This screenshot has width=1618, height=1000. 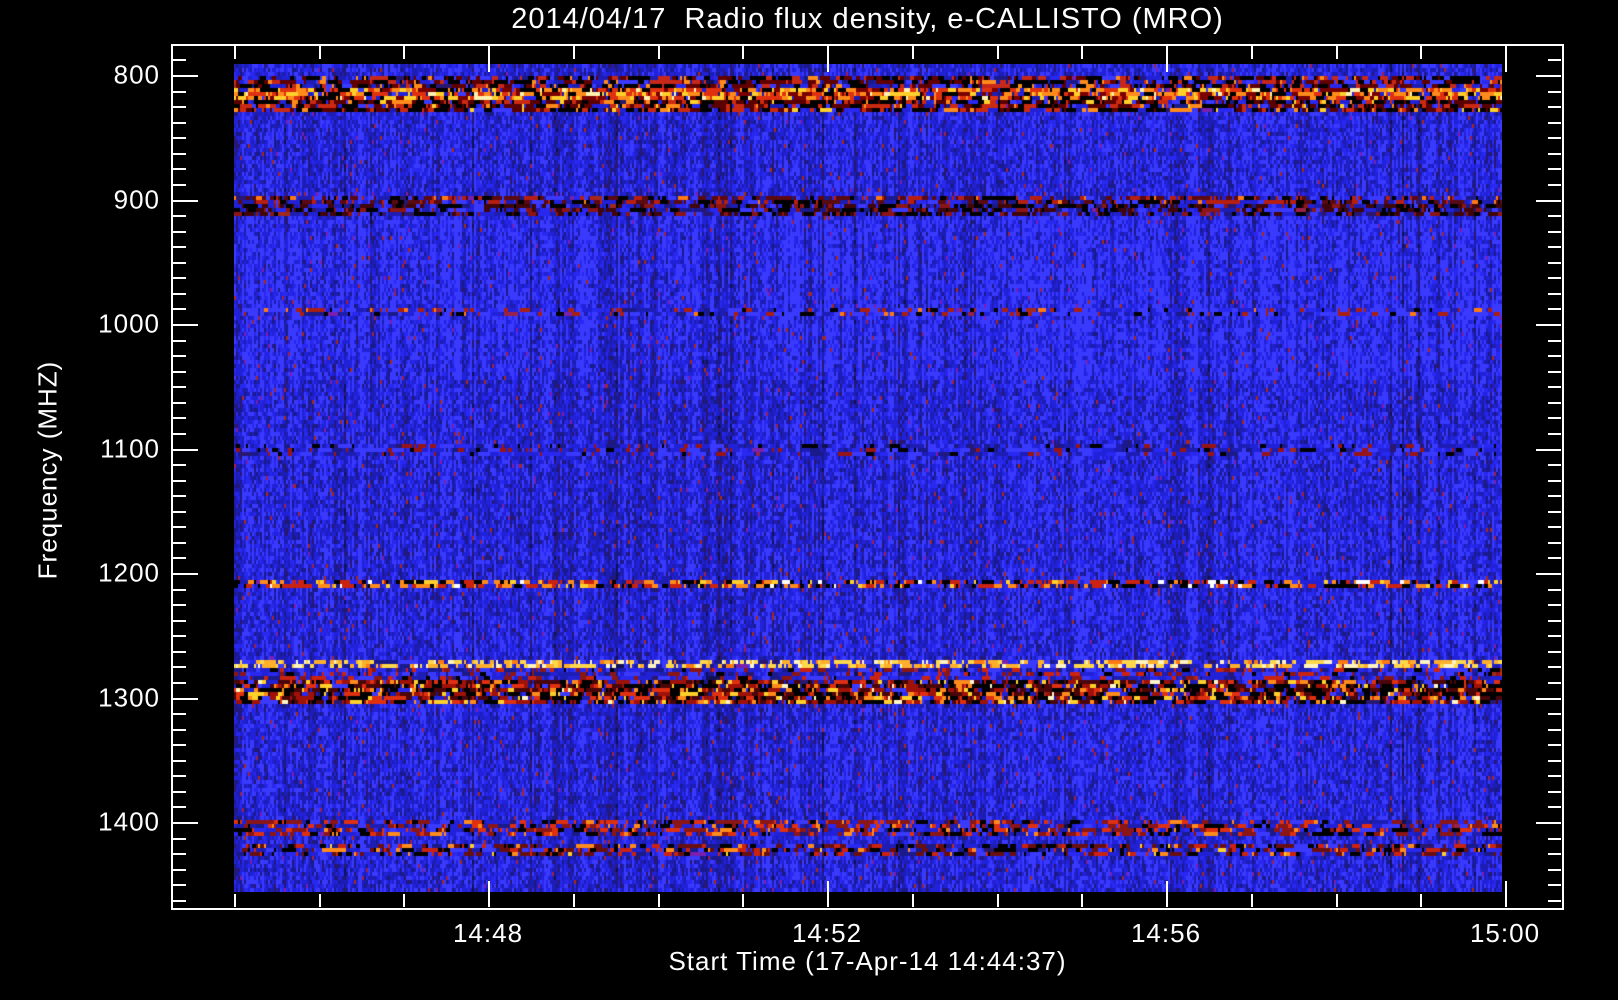 What do you see at coordinates (136, 199) in the screenshot?
I see `y-tick-label: 900` at bounding box center [136, 199].